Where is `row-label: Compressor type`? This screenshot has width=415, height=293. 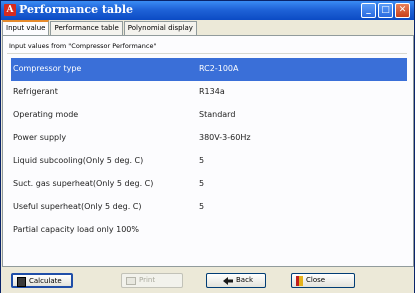 row-label: Compressor type is located at coordinates (47, 68).